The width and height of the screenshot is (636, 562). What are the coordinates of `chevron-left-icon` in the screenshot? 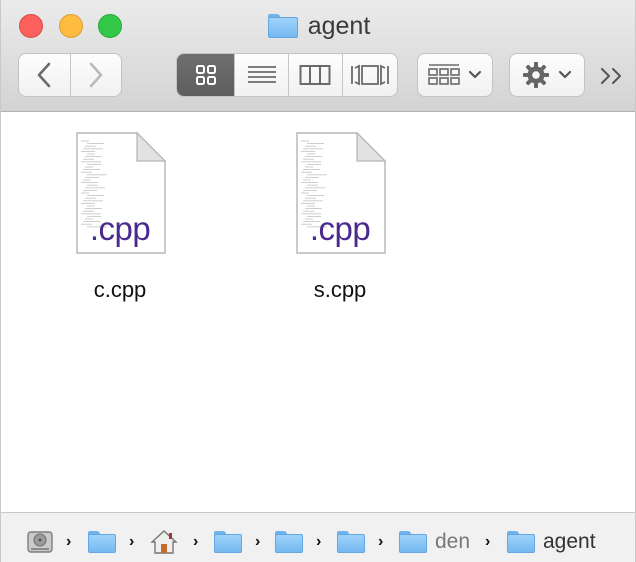 It's located at (44, 75).